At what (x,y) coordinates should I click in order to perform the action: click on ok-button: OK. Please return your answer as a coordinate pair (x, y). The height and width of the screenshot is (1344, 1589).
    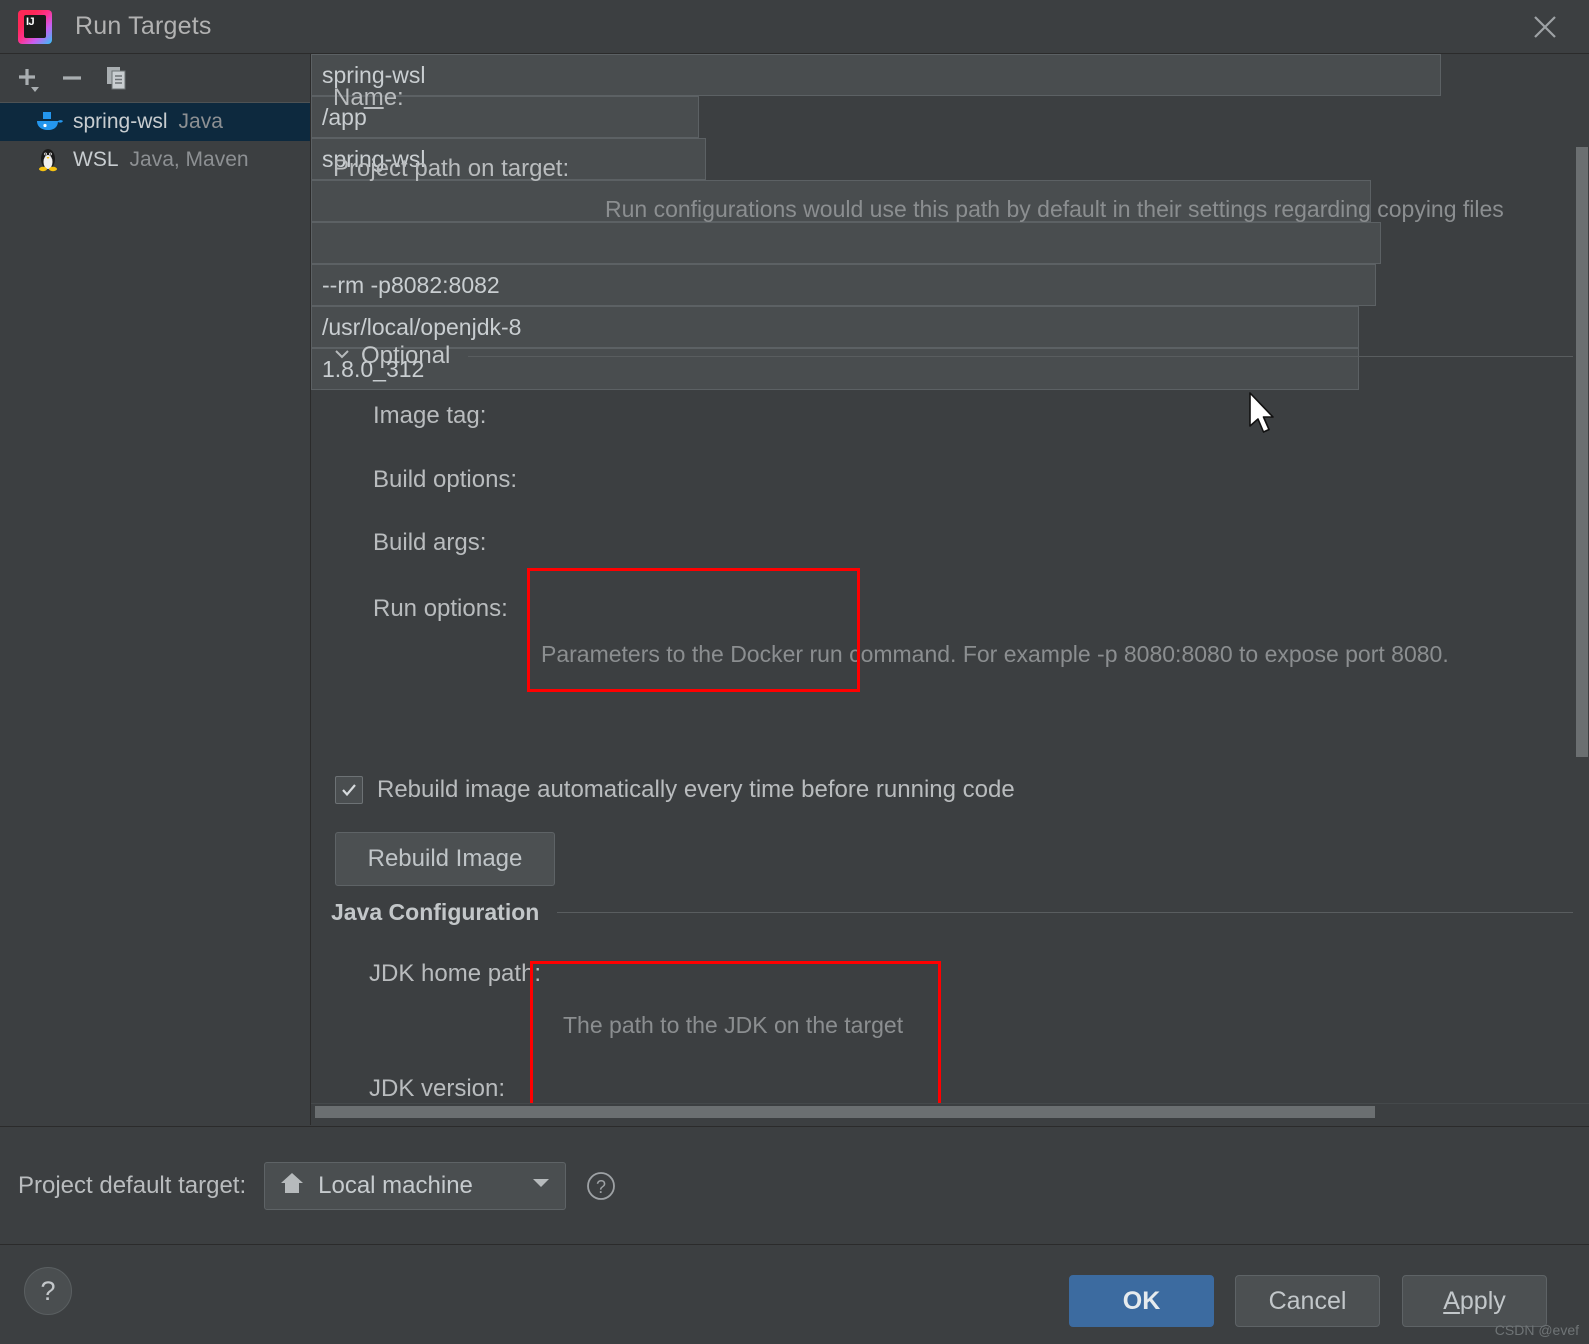
    Looking at the image, I should click on (1141, 1301).